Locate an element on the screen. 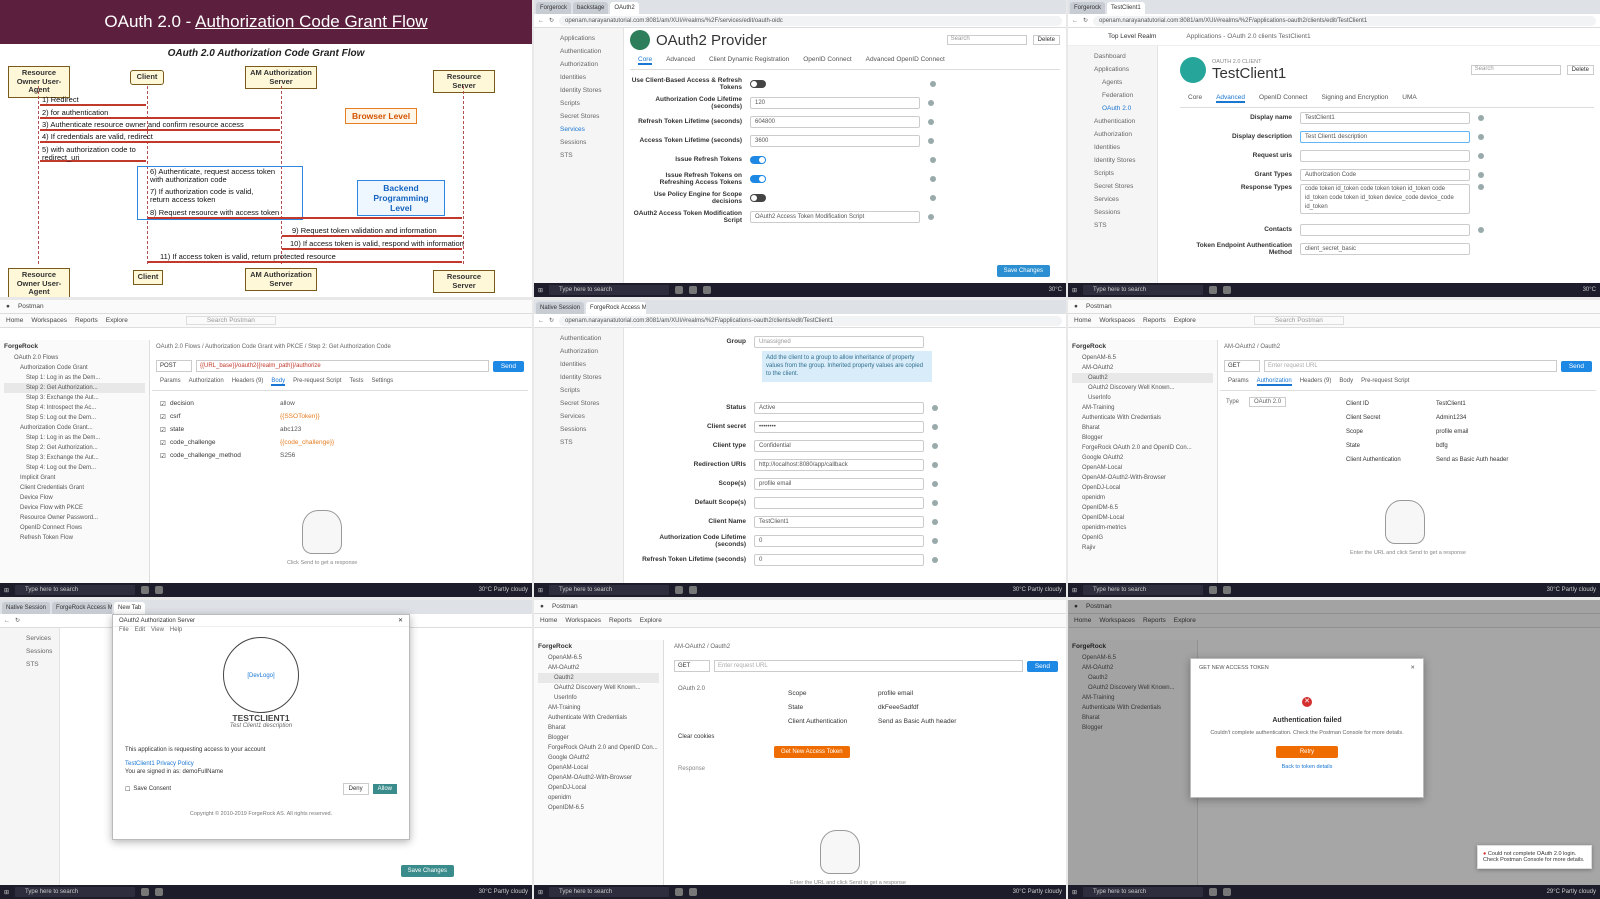  collection-item: OpenIDM-6.5 is located at coordinates (1142, 508).